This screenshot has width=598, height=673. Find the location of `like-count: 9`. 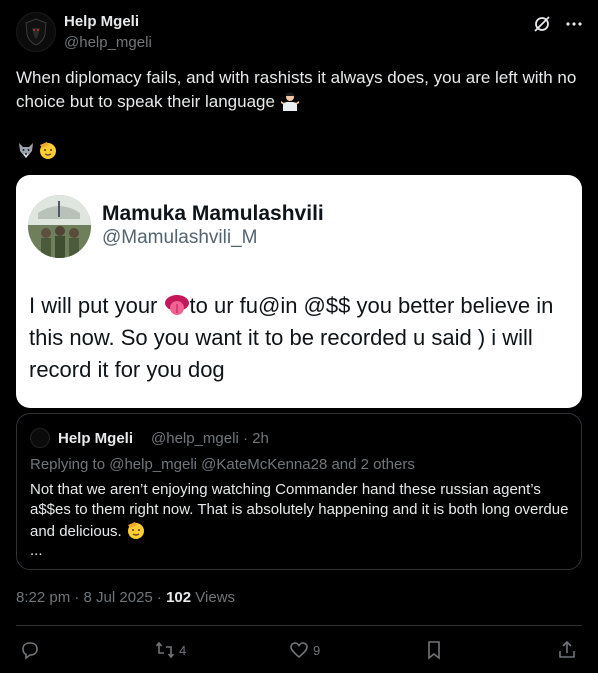

like-count: 9 is located at coordinates (317, 650).